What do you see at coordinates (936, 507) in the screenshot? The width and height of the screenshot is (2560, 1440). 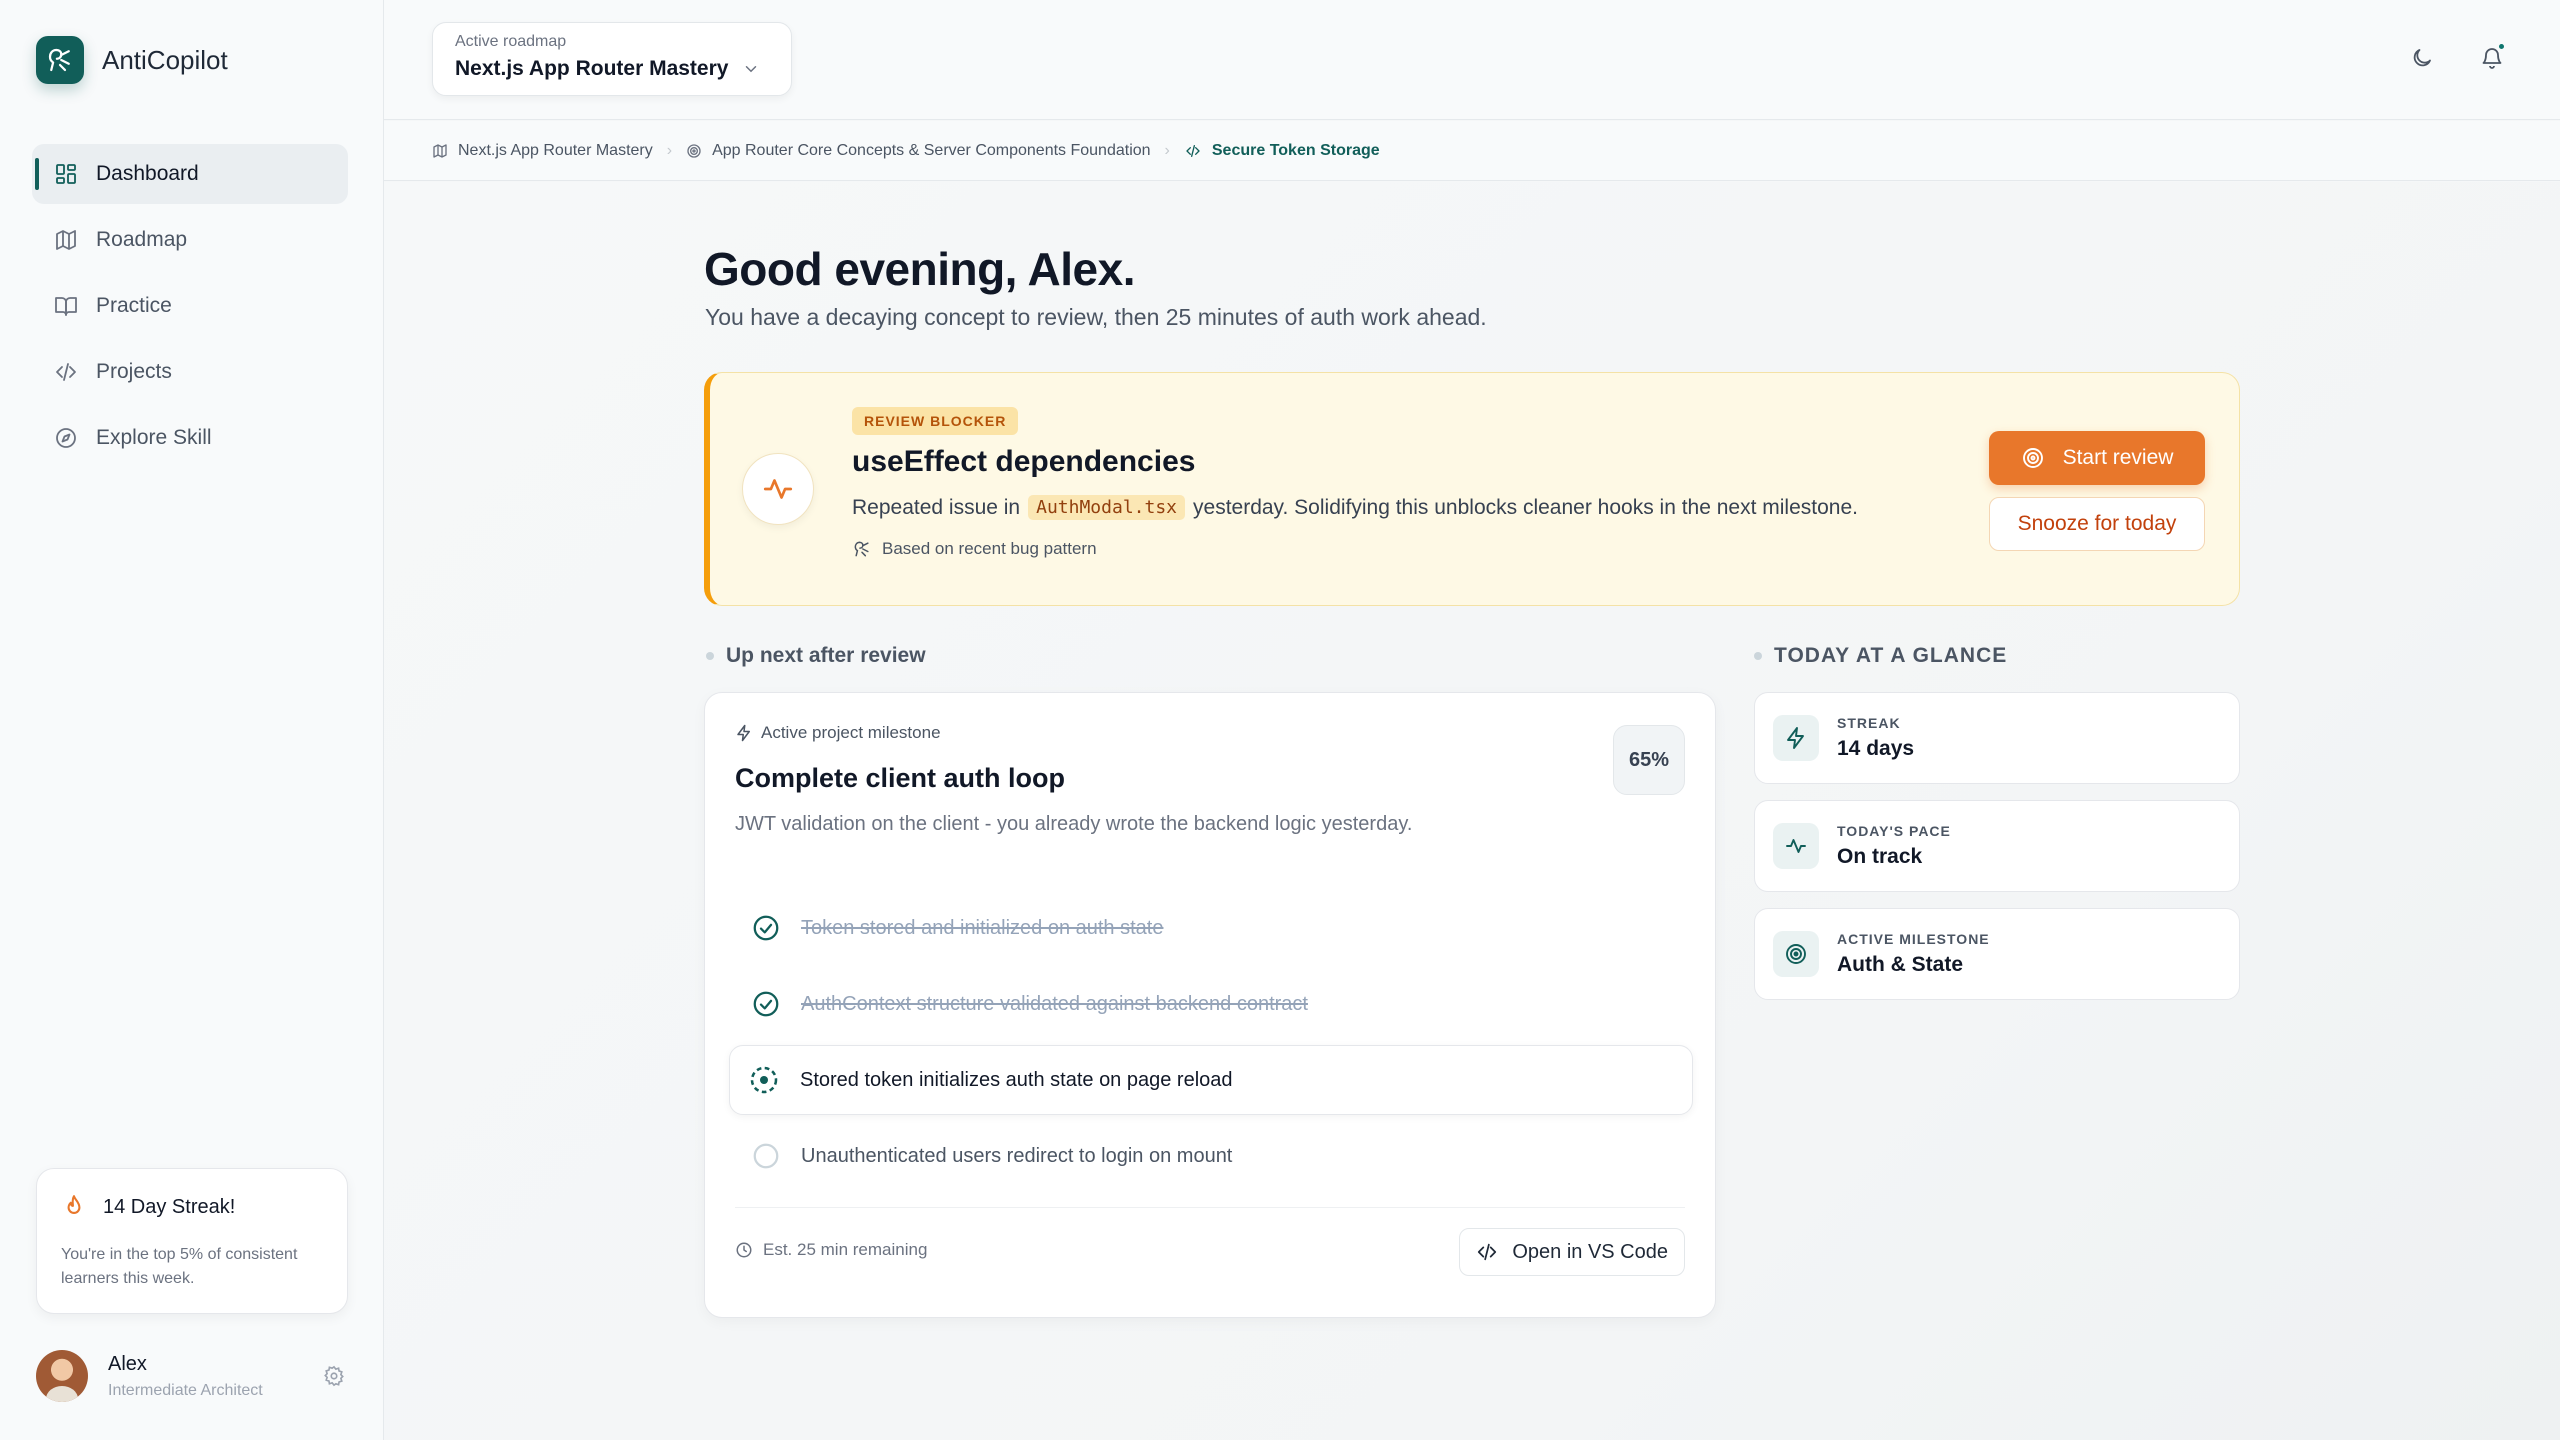 I see `review-desc-prefix: Repeated issue in` at bounding box center [936, 507].